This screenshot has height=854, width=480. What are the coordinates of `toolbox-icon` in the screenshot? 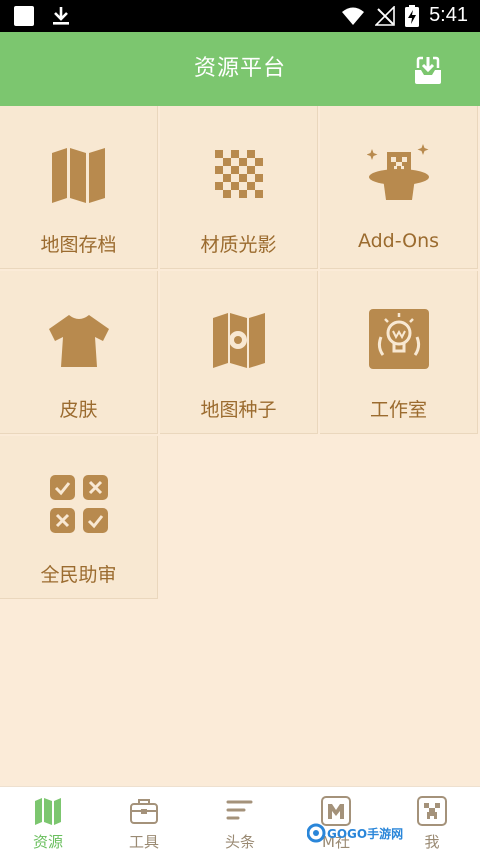 It's located at (144, 811).